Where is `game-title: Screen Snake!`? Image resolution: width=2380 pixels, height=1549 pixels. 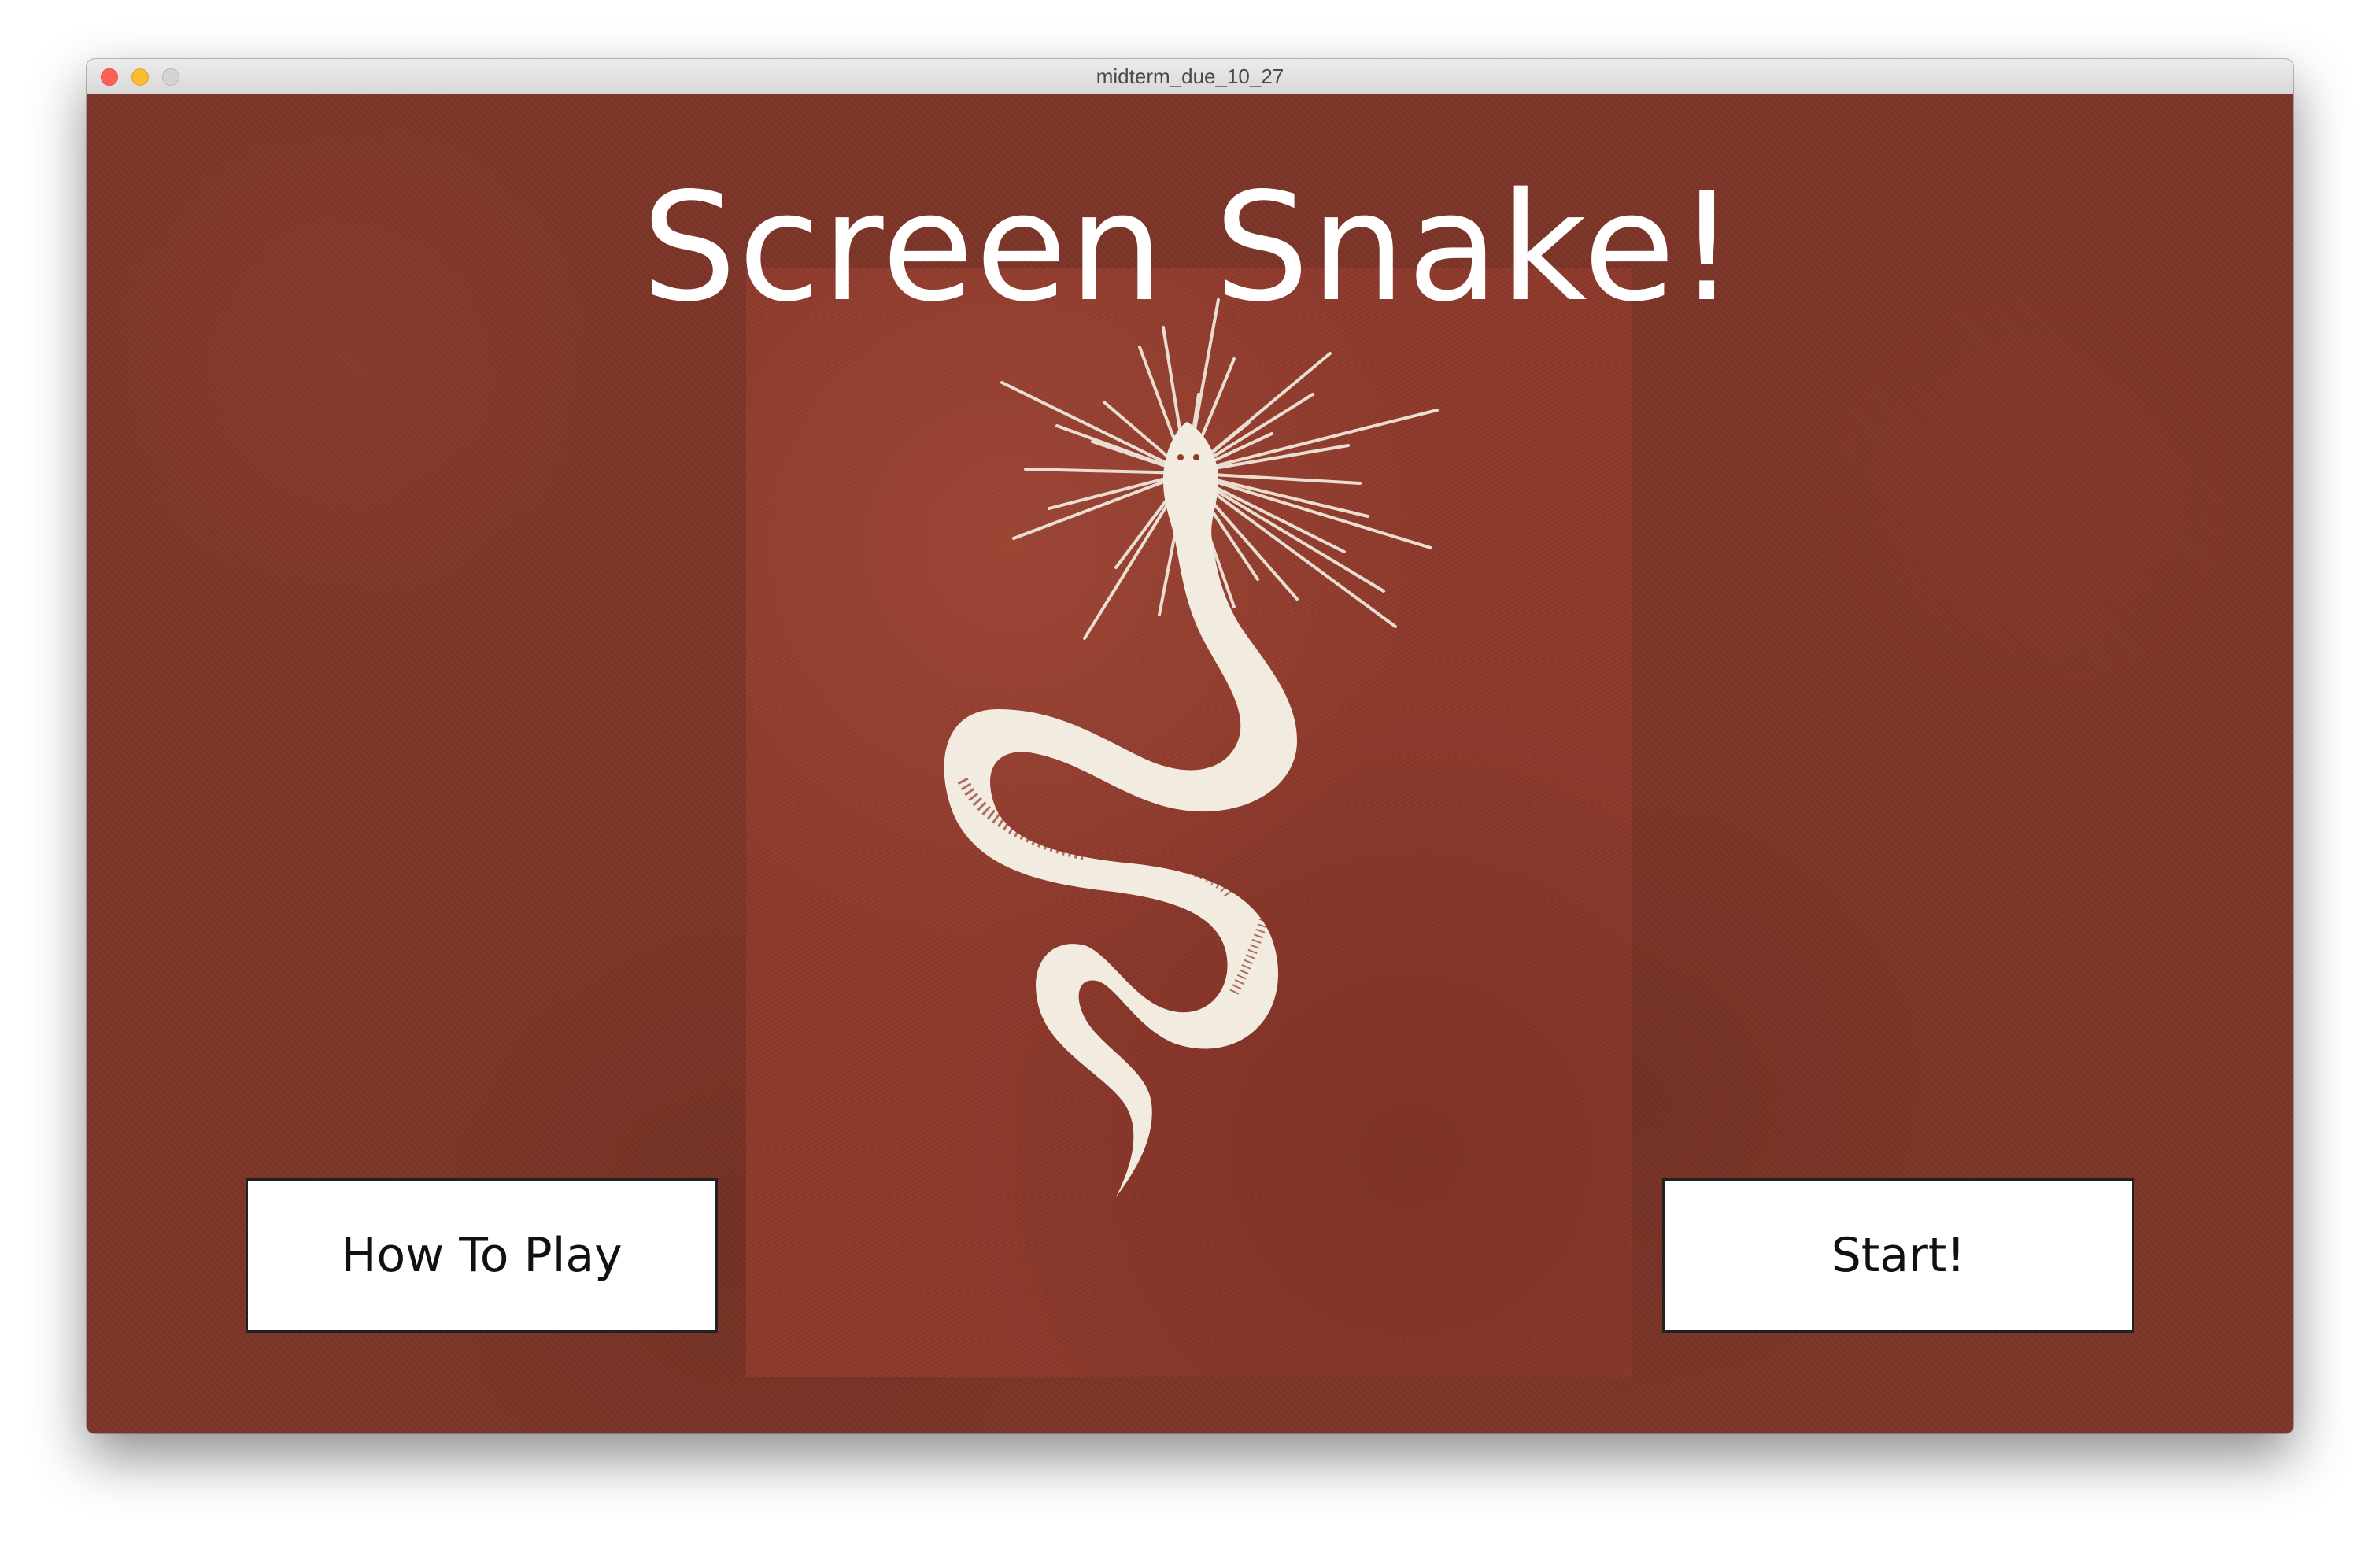 game-title: Screen Snake! is located at coordinates (1190, 248).